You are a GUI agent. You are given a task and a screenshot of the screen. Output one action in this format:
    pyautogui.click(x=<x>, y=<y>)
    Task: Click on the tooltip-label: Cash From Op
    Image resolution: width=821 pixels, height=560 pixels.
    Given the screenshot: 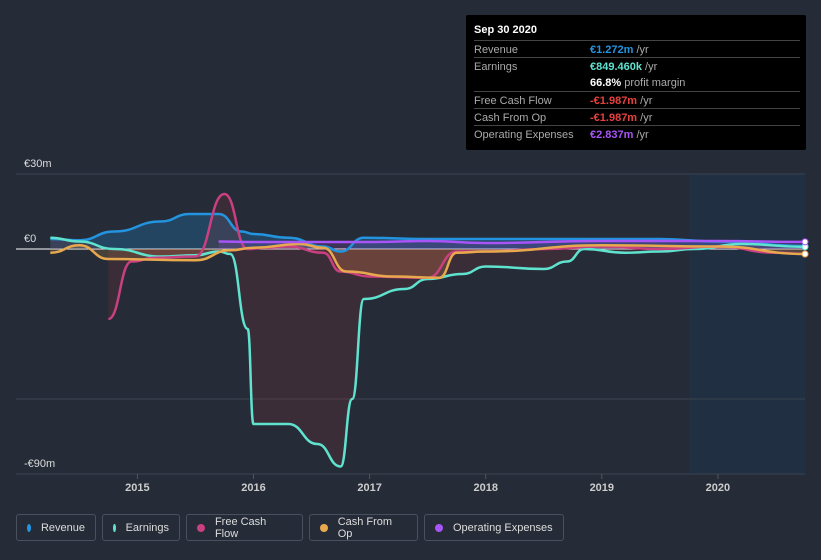 What is the action you would take?
    pyautogui.click(x=510, y=118)
    